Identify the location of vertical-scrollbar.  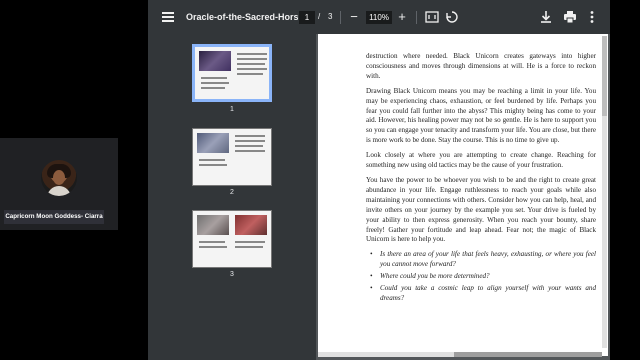
(604, 192).